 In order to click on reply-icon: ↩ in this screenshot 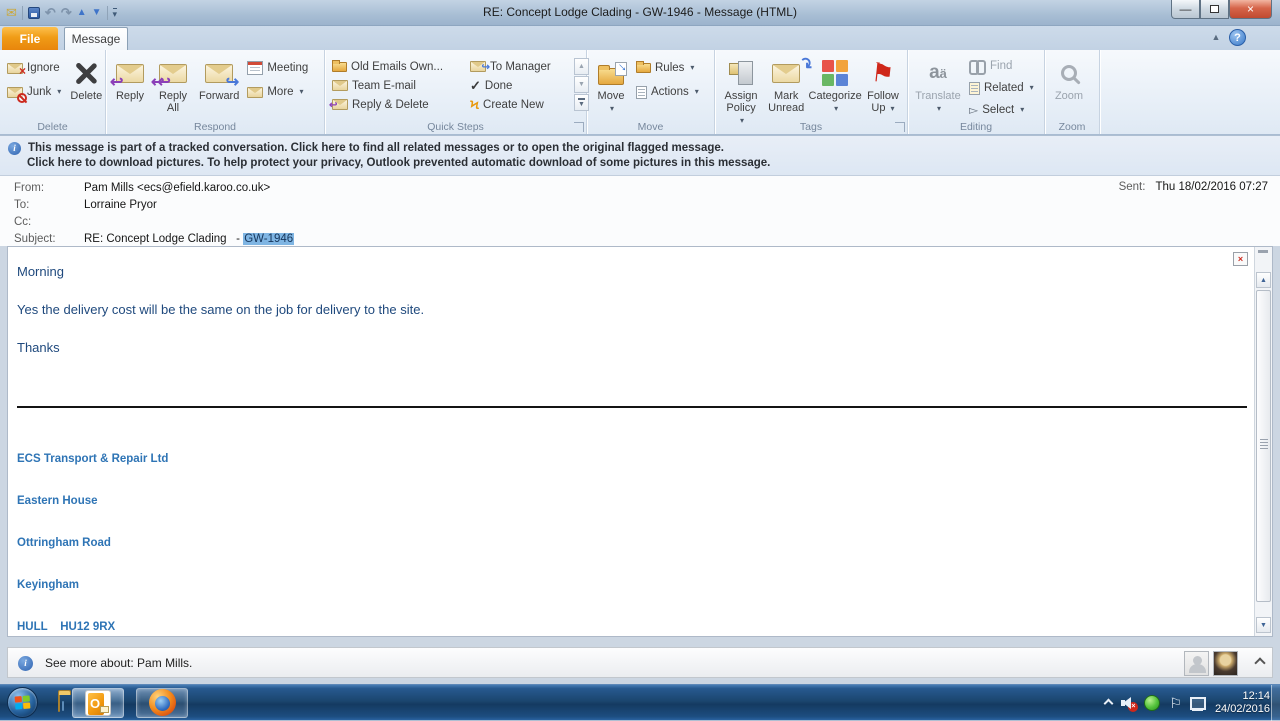, I will do `click(127, 76)`.